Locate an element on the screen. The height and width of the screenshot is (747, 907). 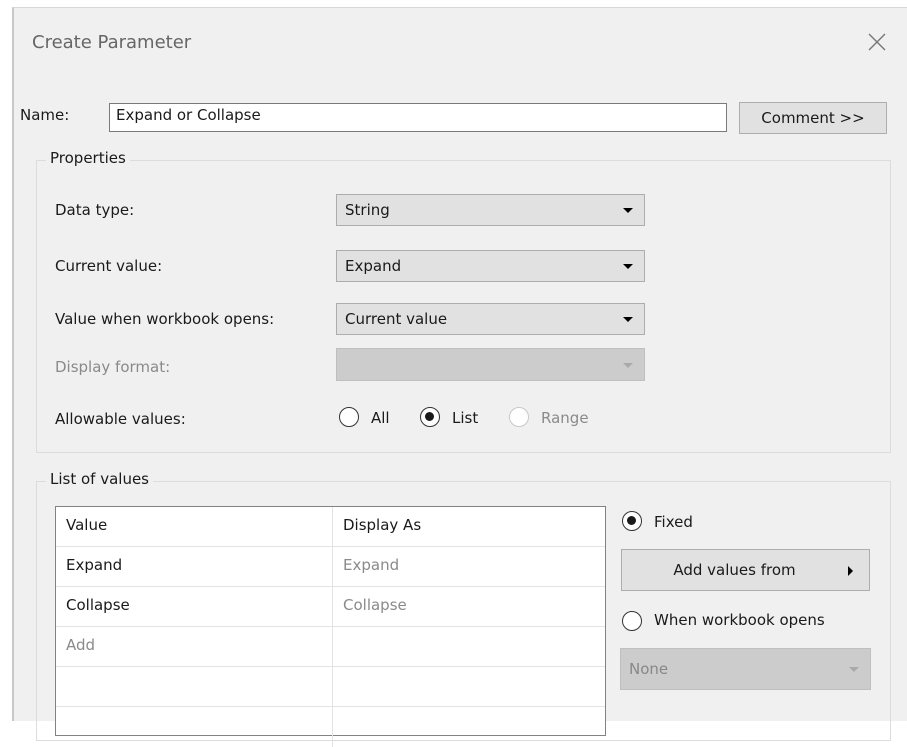
display-as-cell is located at coordinates (469, 647).